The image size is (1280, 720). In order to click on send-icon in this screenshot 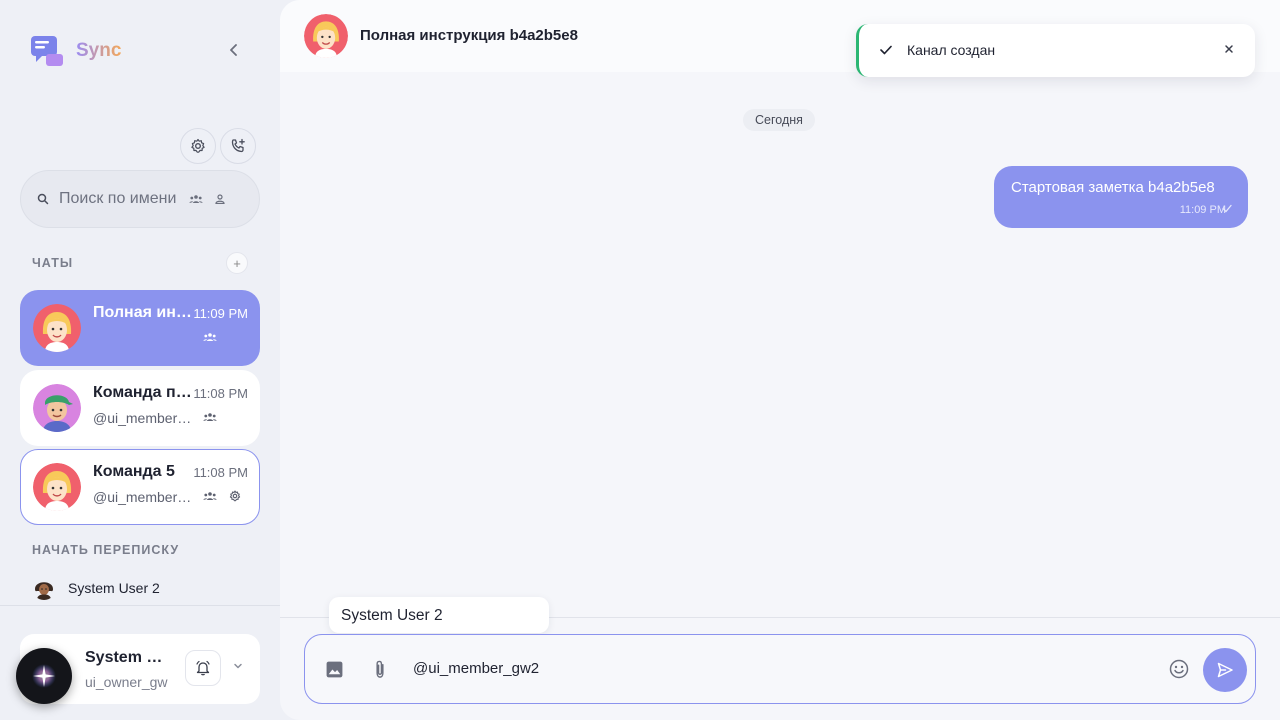, I will do `click(1225, 670)`.